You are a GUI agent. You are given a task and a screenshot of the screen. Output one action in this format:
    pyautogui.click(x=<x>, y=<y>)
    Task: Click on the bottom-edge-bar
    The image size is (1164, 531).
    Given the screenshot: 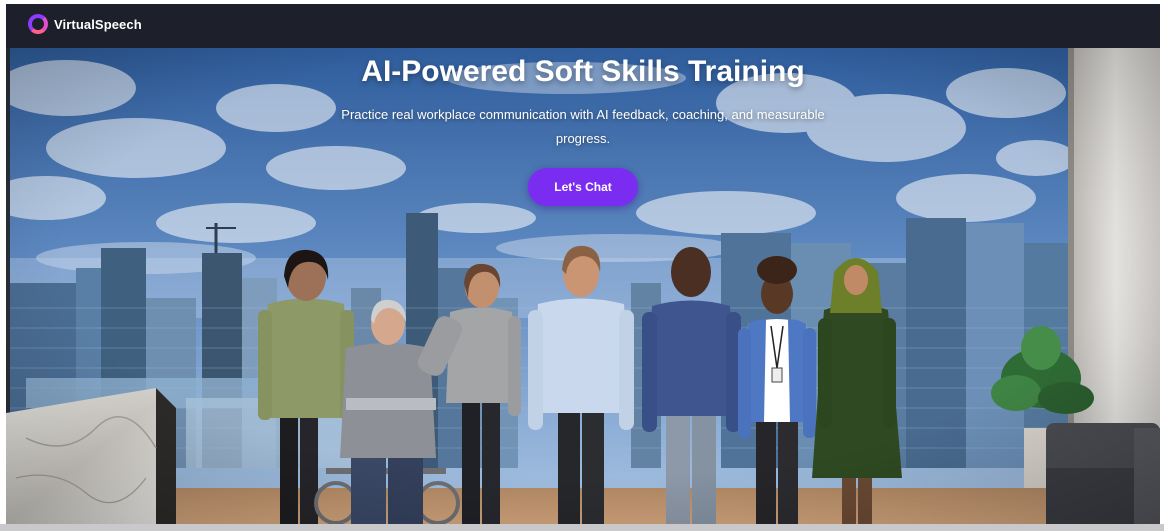 What is the action you would take?
    pyautogui.click(x=582, y=527)
    